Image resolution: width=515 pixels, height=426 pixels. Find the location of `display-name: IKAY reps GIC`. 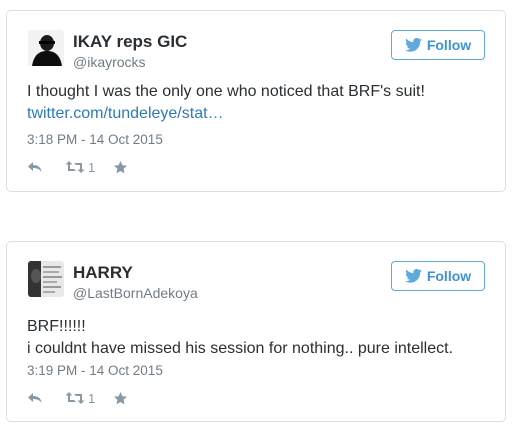

display-name: IKAY reps GIC is located at coordinates (130, 42).